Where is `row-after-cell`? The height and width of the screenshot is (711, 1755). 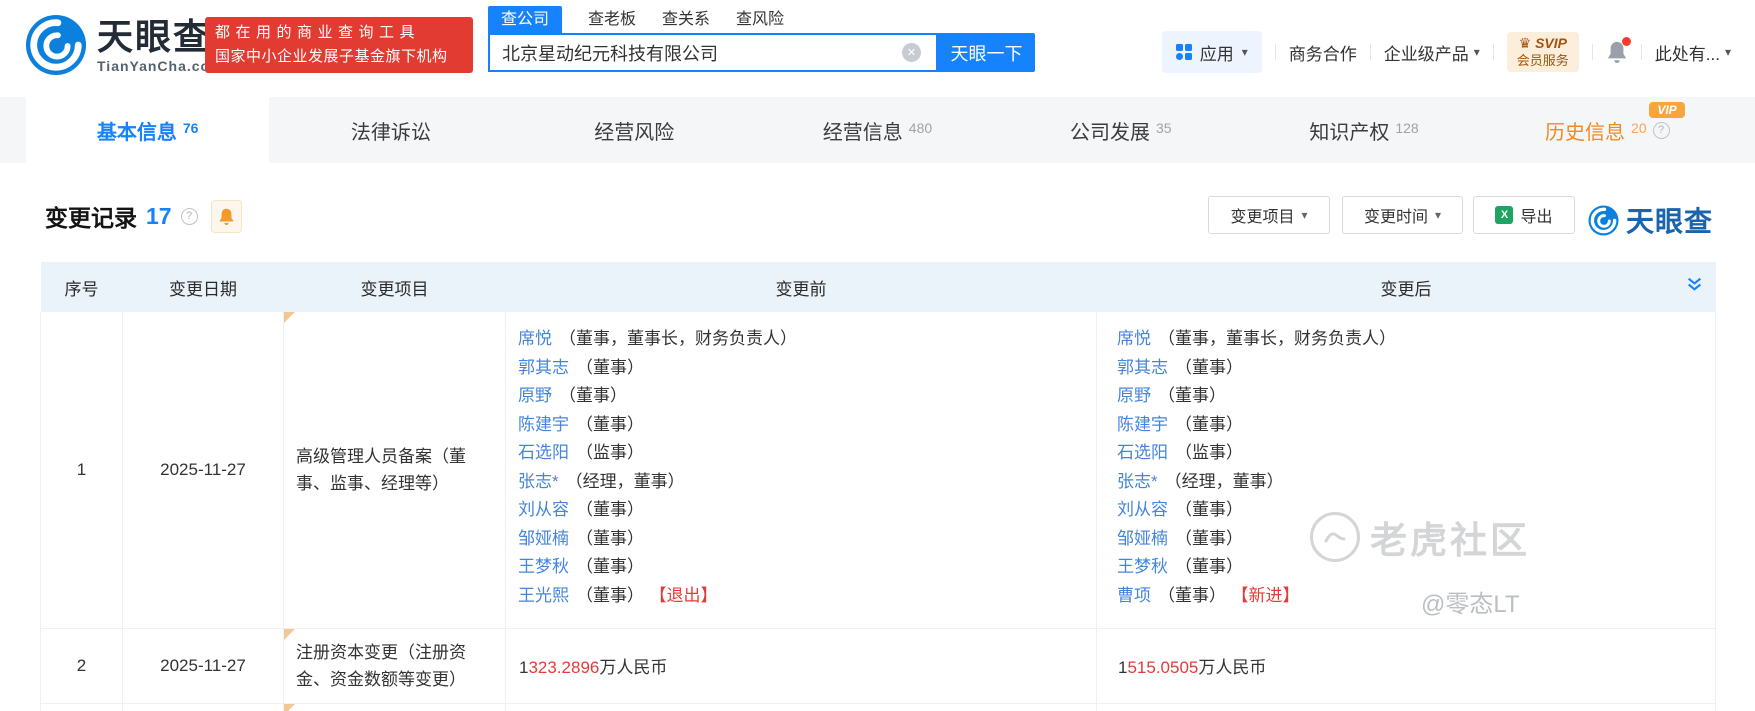
row-after-cell is located at coordinates (1406, 707).